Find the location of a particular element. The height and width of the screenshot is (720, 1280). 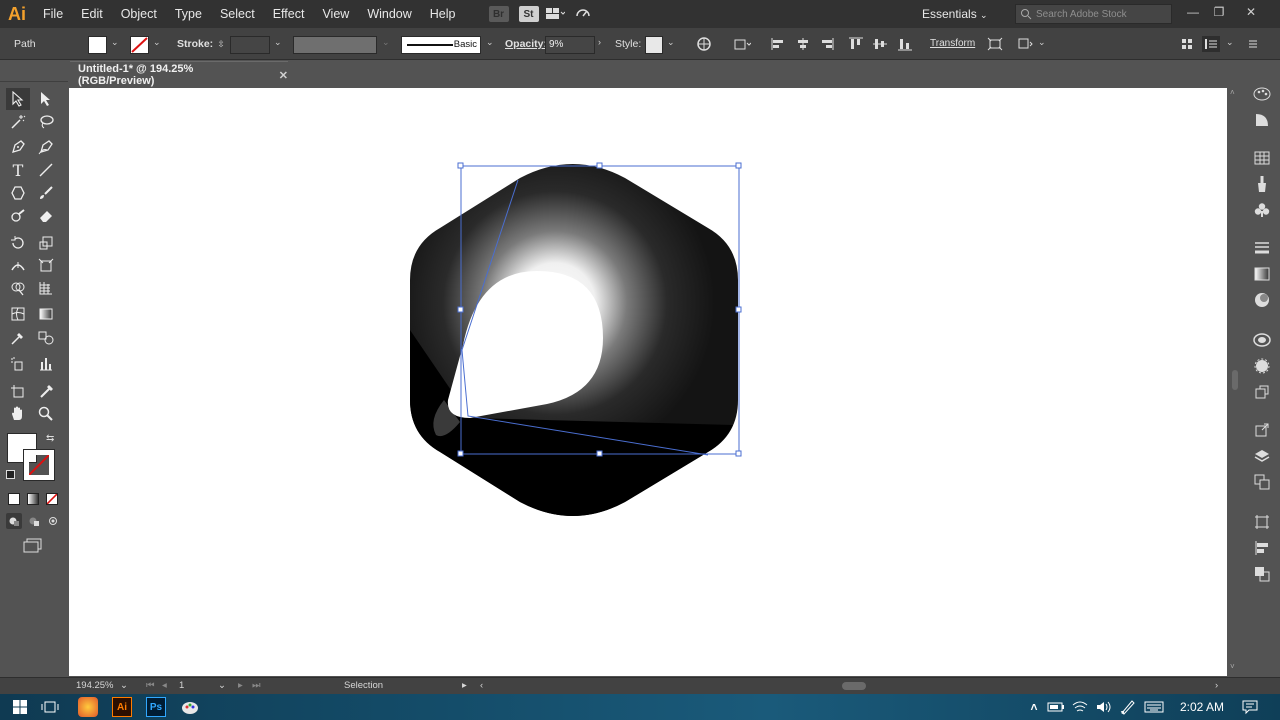

minimize-button: — is located at coordinates (1193, 12).